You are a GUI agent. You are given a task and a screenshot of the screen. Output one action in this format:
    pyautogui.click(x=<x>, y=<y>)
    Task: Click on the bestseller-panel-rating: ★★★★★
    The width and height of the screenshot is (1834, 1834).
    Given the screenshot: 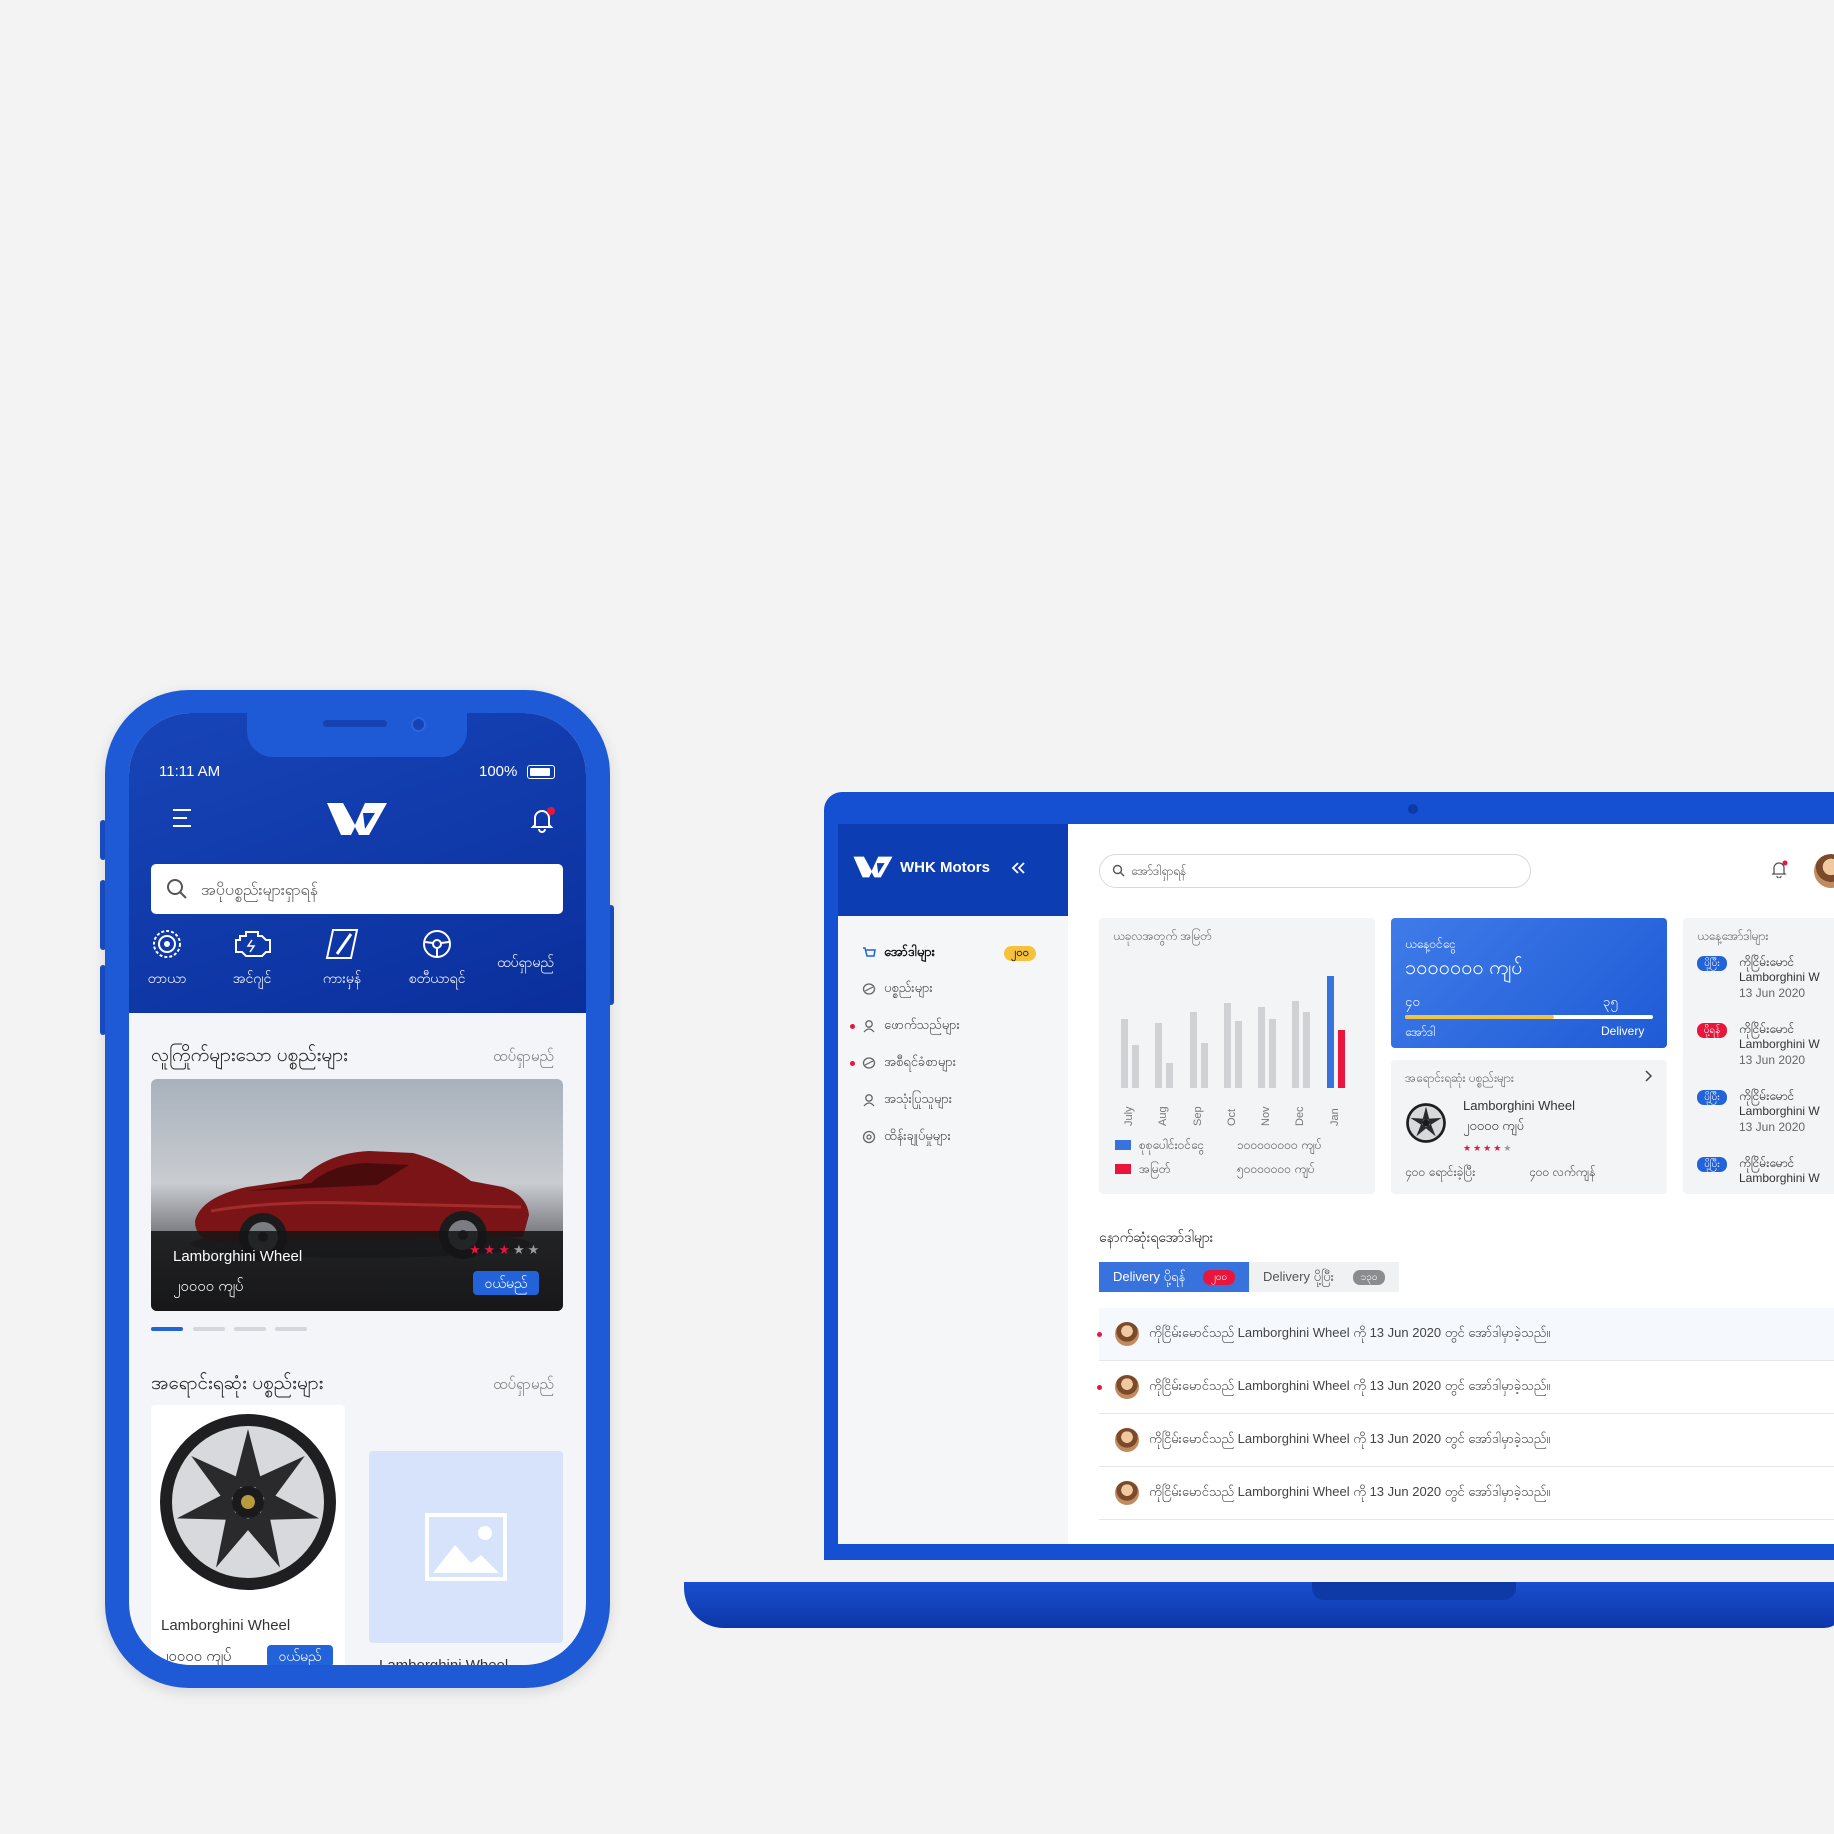 What is the action you would take?
    pyautogui.click(x=1488, y=1147)
    